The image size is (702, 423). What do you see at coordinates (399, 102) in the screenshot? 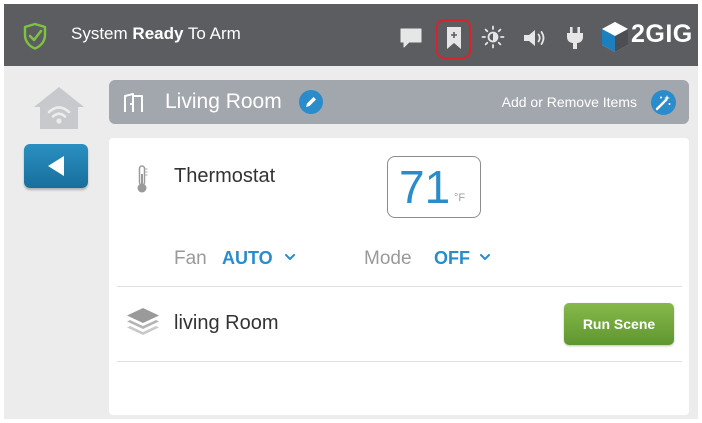
I see `room-header: Living Room Add or Remove Items` at bounding box center [399, 102].